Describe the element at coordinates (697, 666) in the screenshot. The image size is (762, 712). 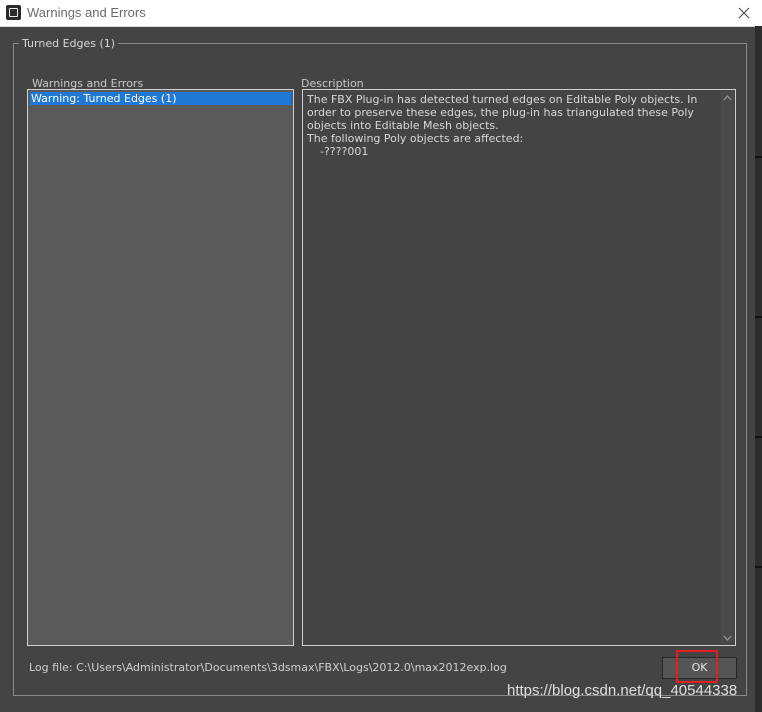
I see `annotation-highlight-box` at that location.